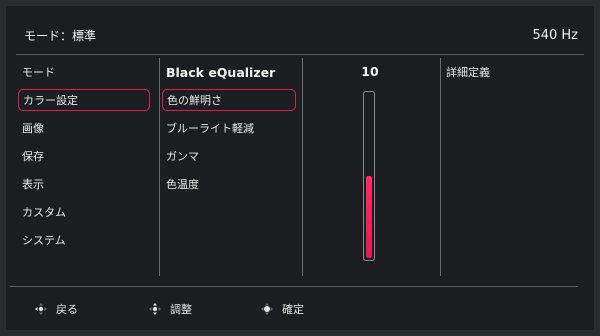  I want to click on submenu-item-low-blue-light: ブルーライト軽減, so click(229, 129).